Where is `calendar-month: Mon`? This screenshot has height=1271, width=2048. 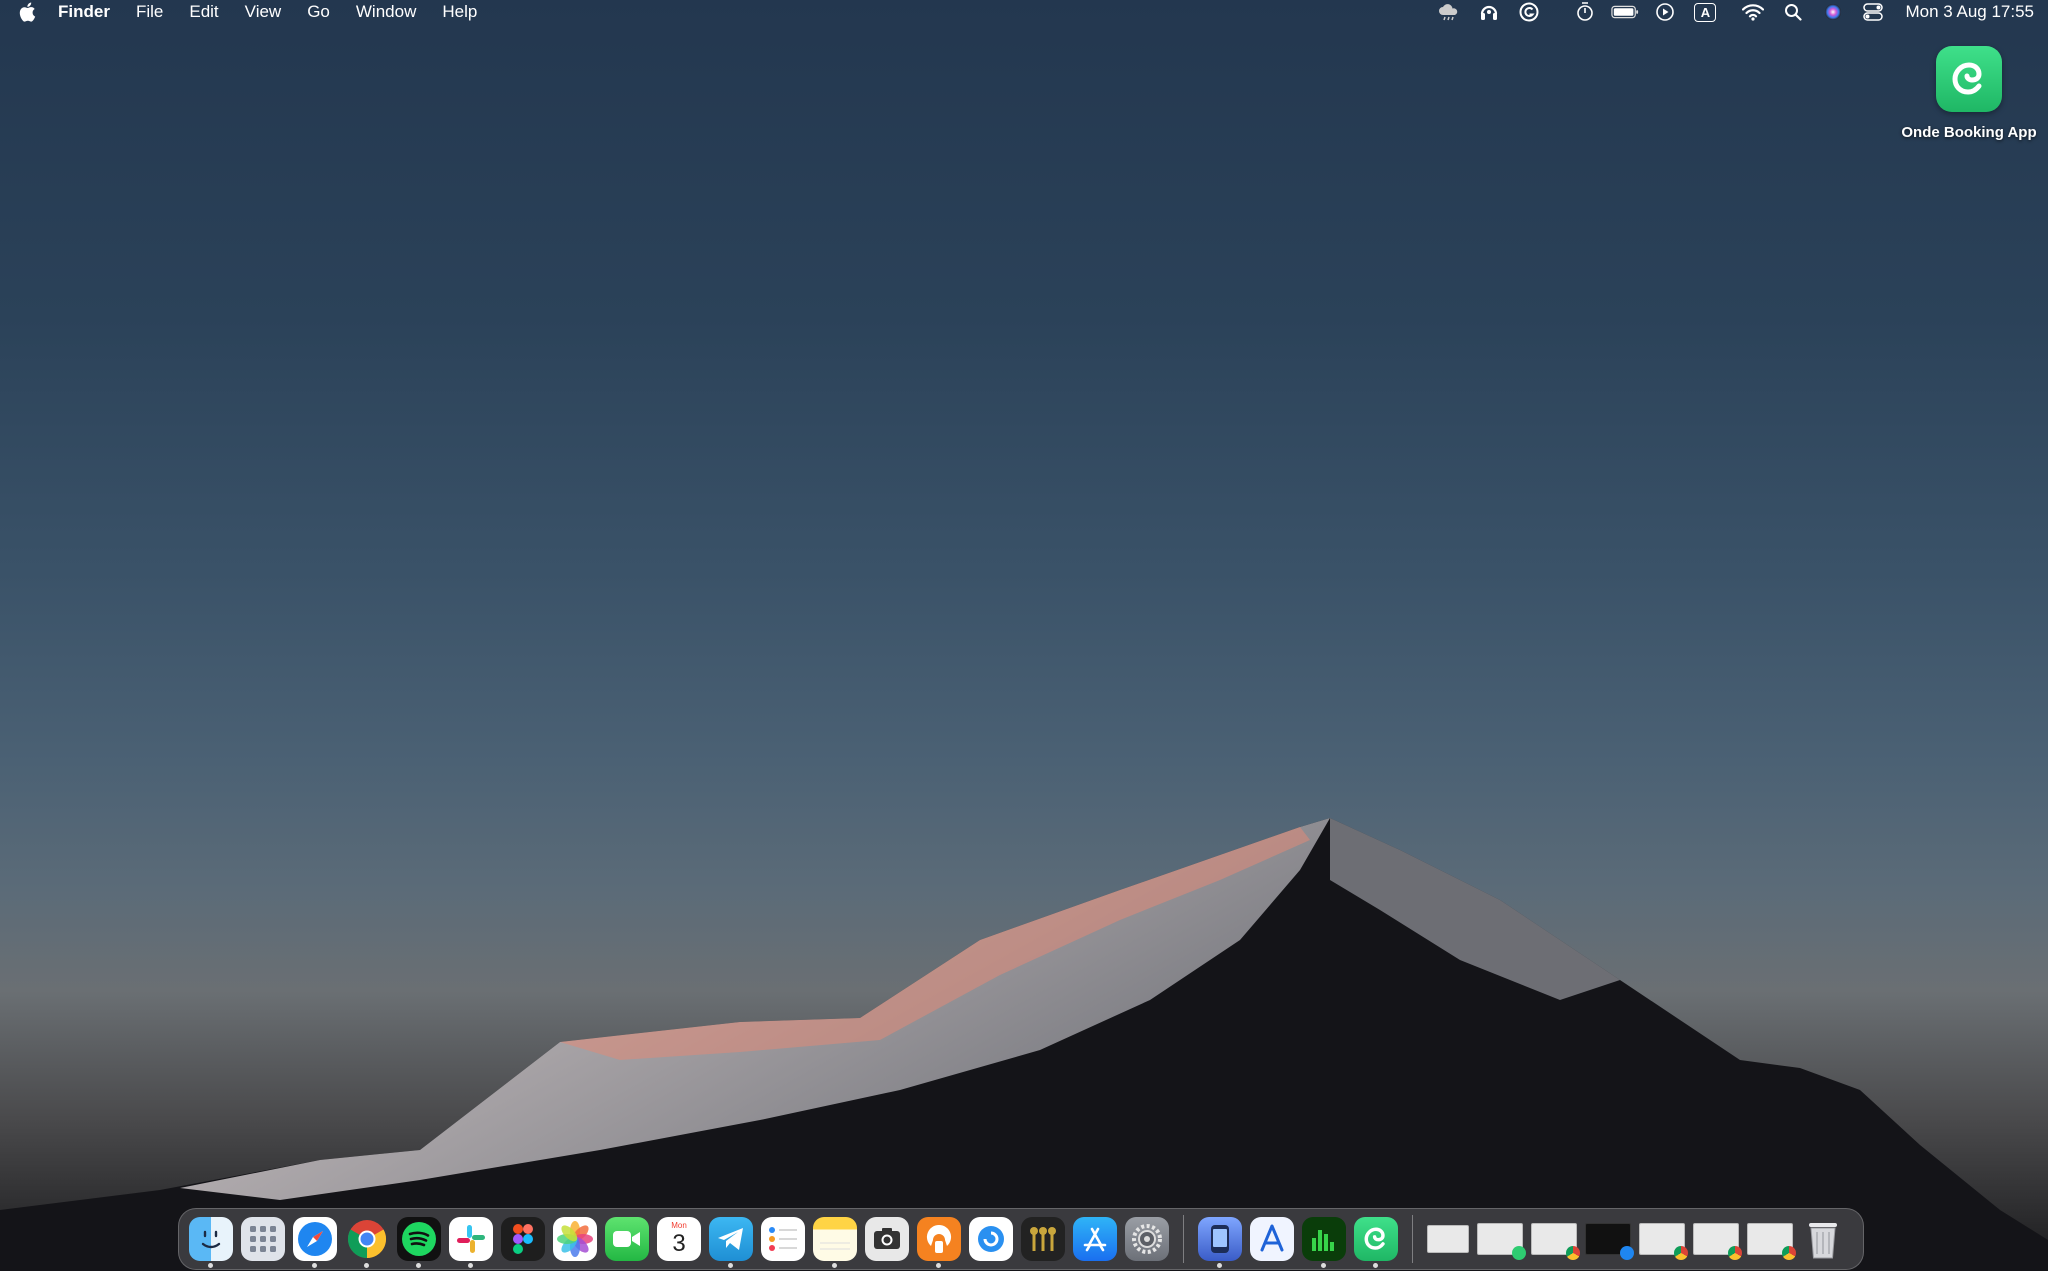 calendar-month: Mon is located at coordinates (679, 1225).